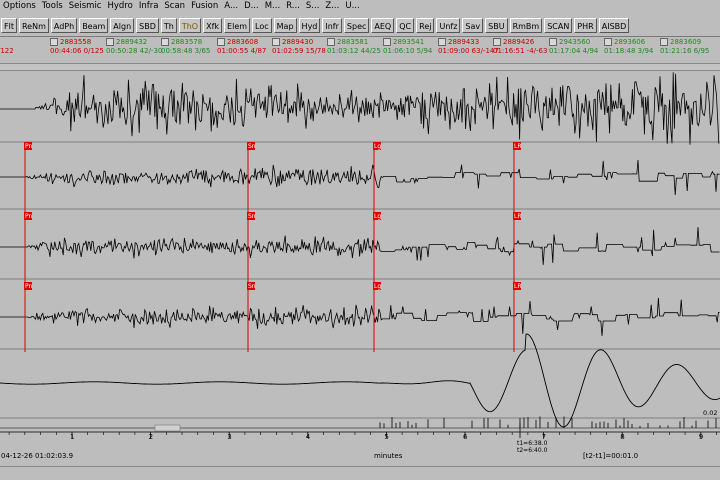 Image resolution: width=720 pixels, height=480 pixels. Describe the element at coordinates (622, 437) in the screenshot. I see `time-axis-tick-label: 8` at that location.